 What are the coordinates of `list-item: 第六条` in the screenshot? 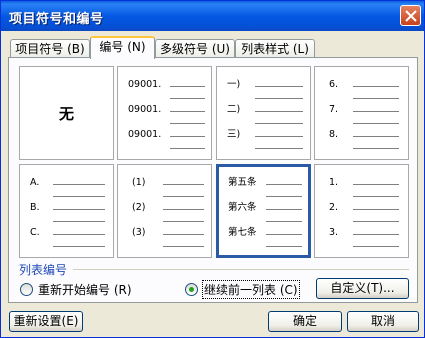 It's located at (263, 208).